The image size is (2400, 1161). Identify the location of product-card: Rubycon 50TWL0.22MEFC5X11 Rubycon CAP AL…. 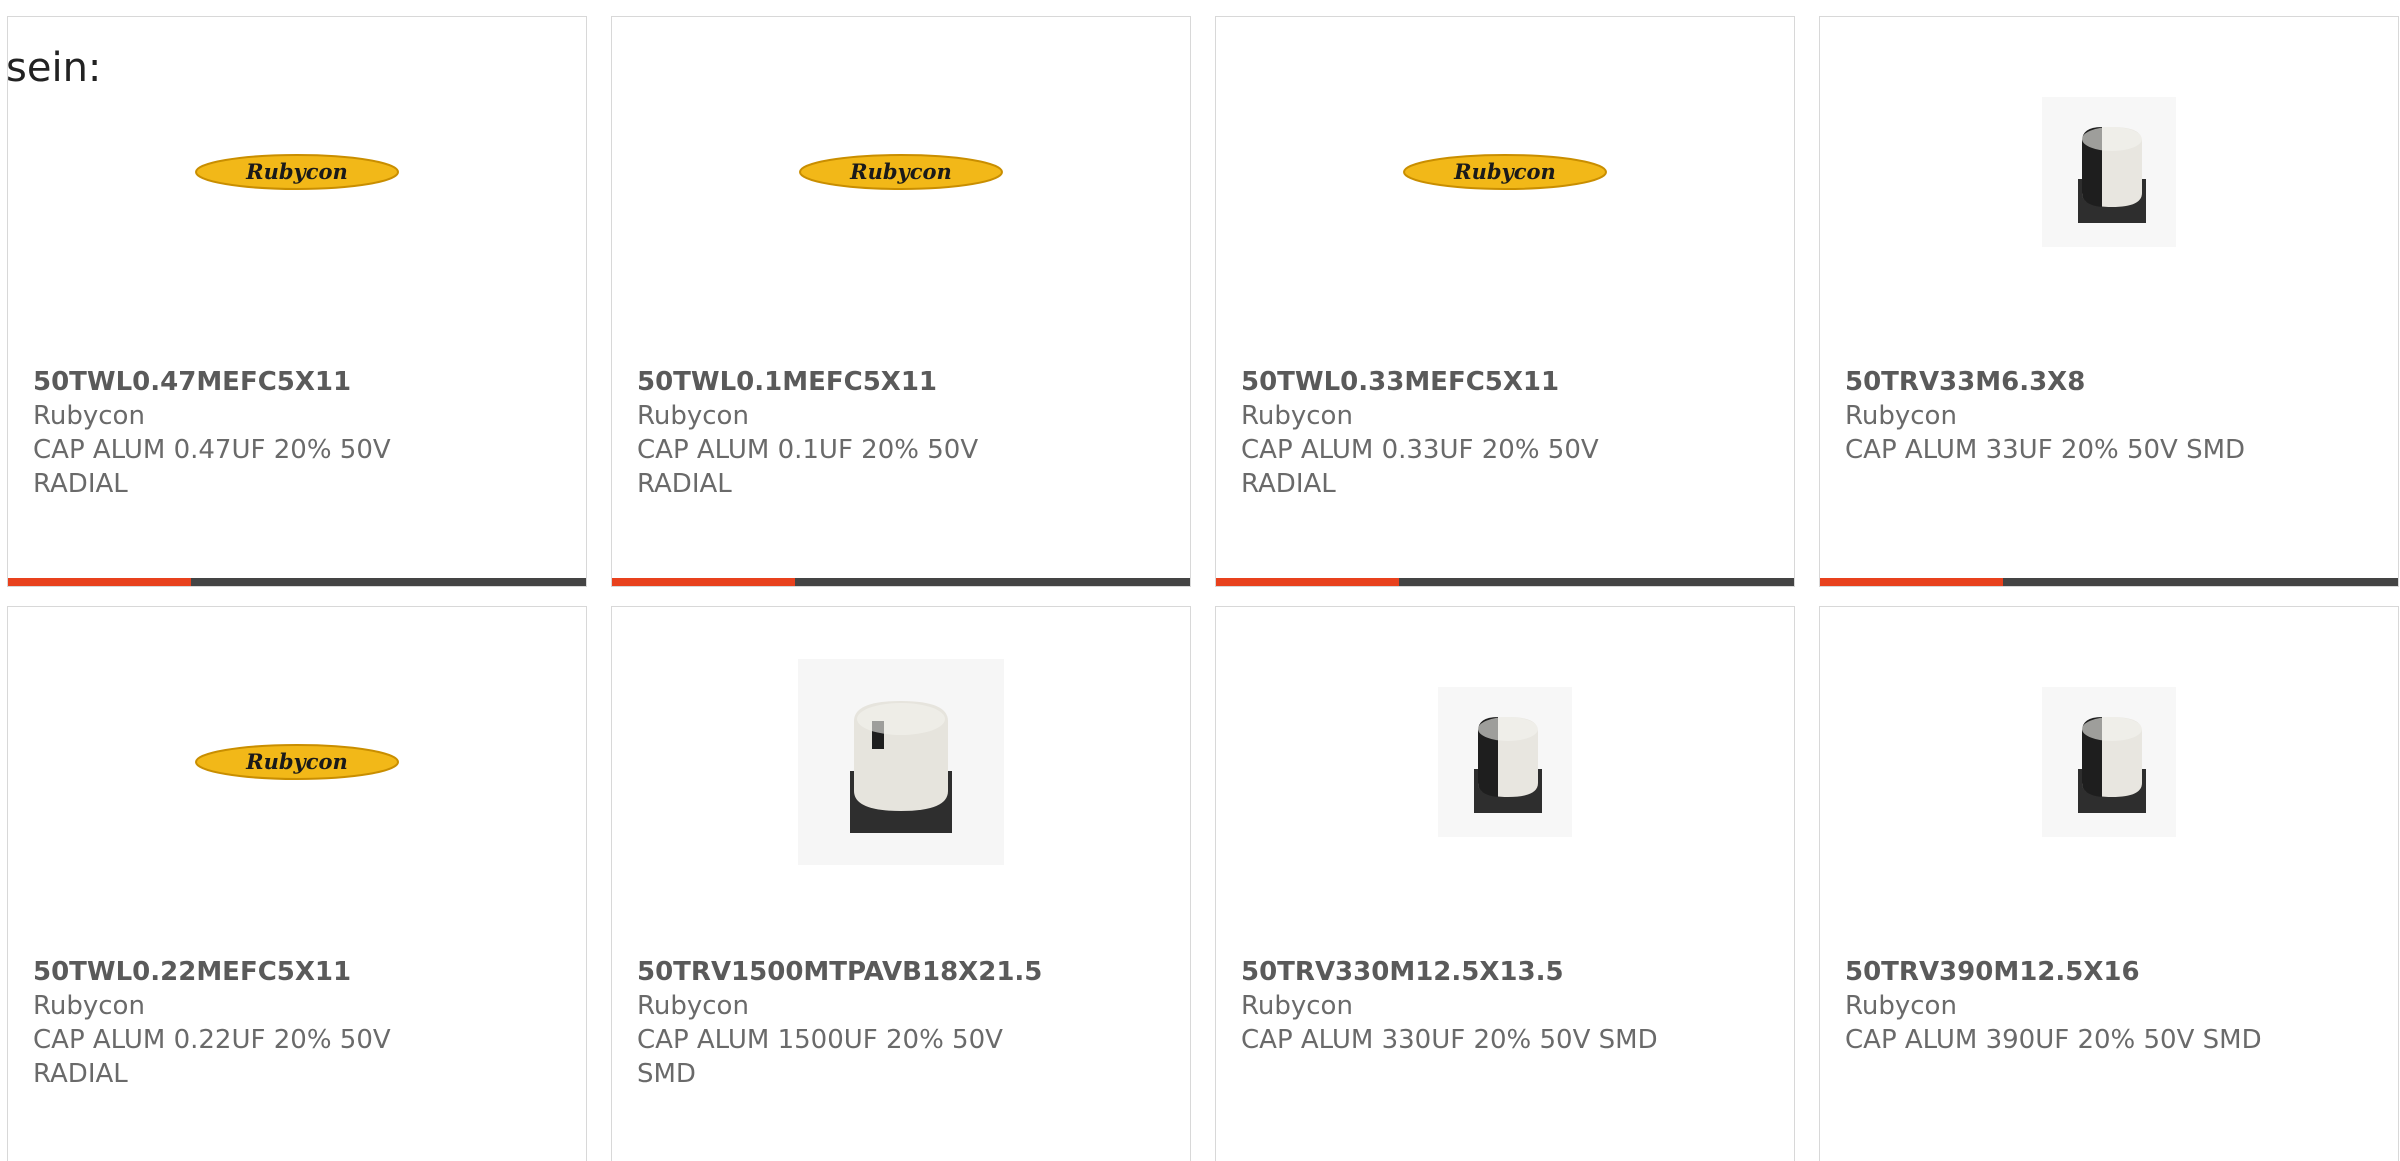
(297, 883).